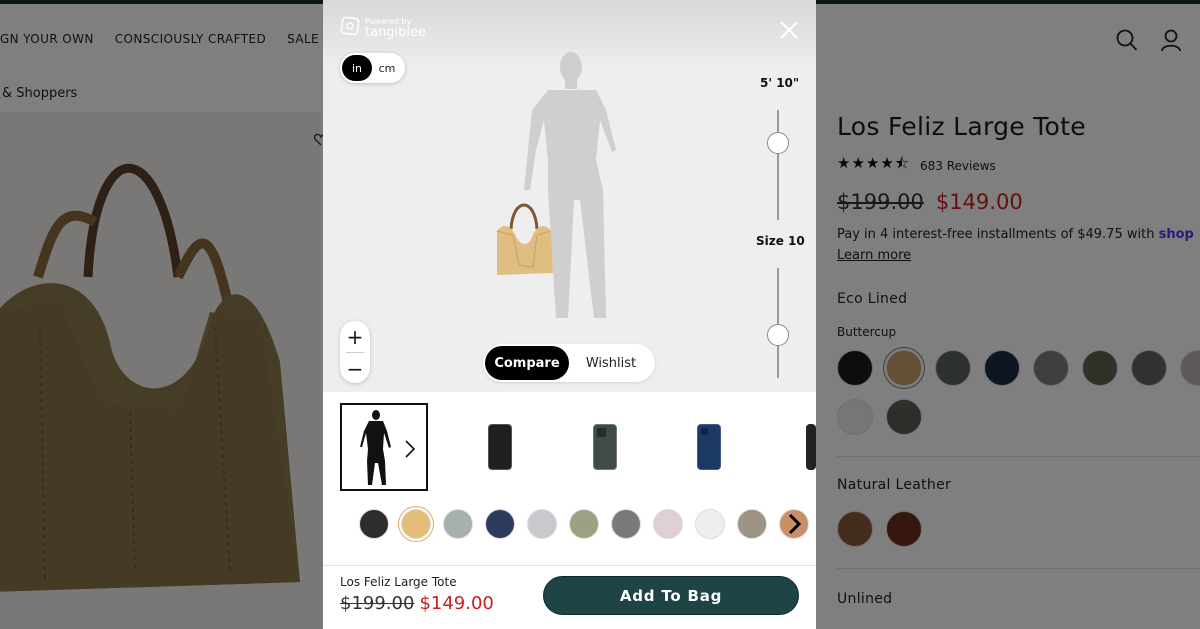 The image size is (1200, 629). Describe the element at coordinates (778, 165) in the screenshot. I see `height-slider-track` at that location.